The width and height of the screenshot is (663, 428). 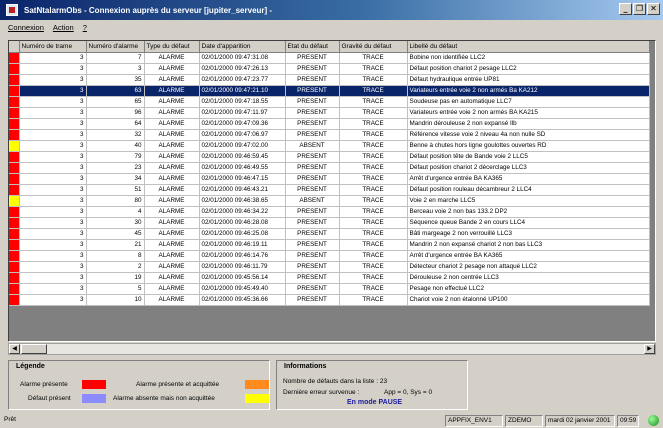 What do you see at coordinates (242, 102) in the screenshot?
I see `cell-date: 02/01/2000 09:47:18.55` at bounding box center [242, 102].